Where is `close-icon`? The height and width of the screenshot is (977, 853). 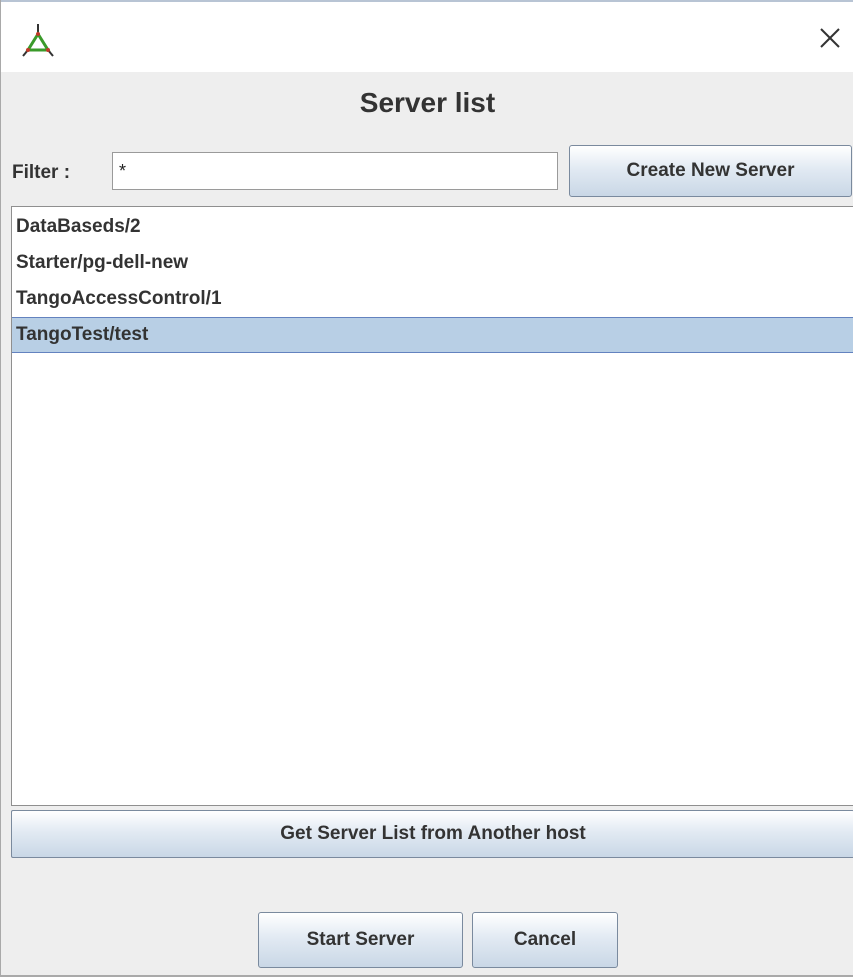 close-icon is located at coordinates (830, 38).